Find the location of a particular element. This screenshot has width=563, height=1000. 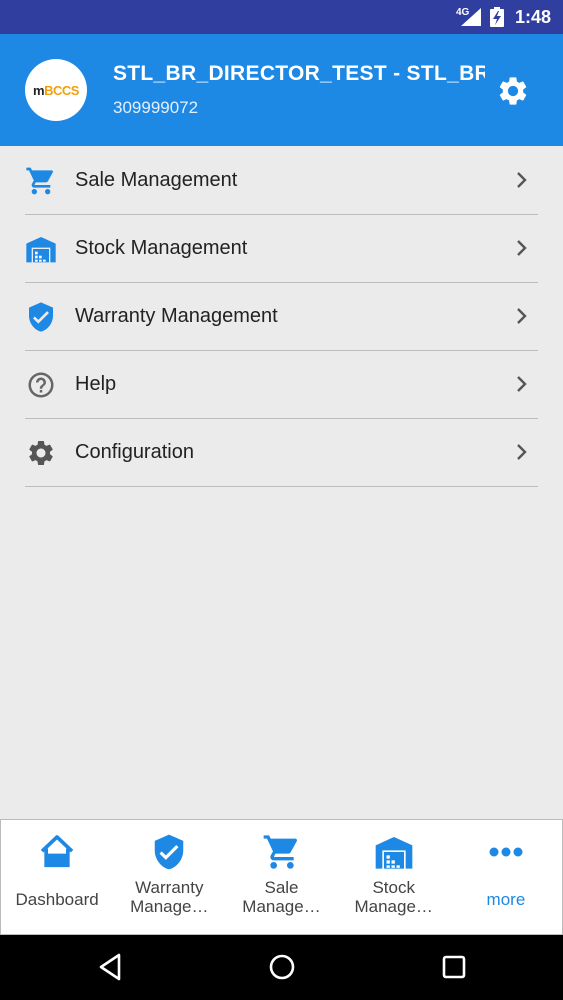

menu-item-label: Warranty Management is located at coordinates (176, 316).